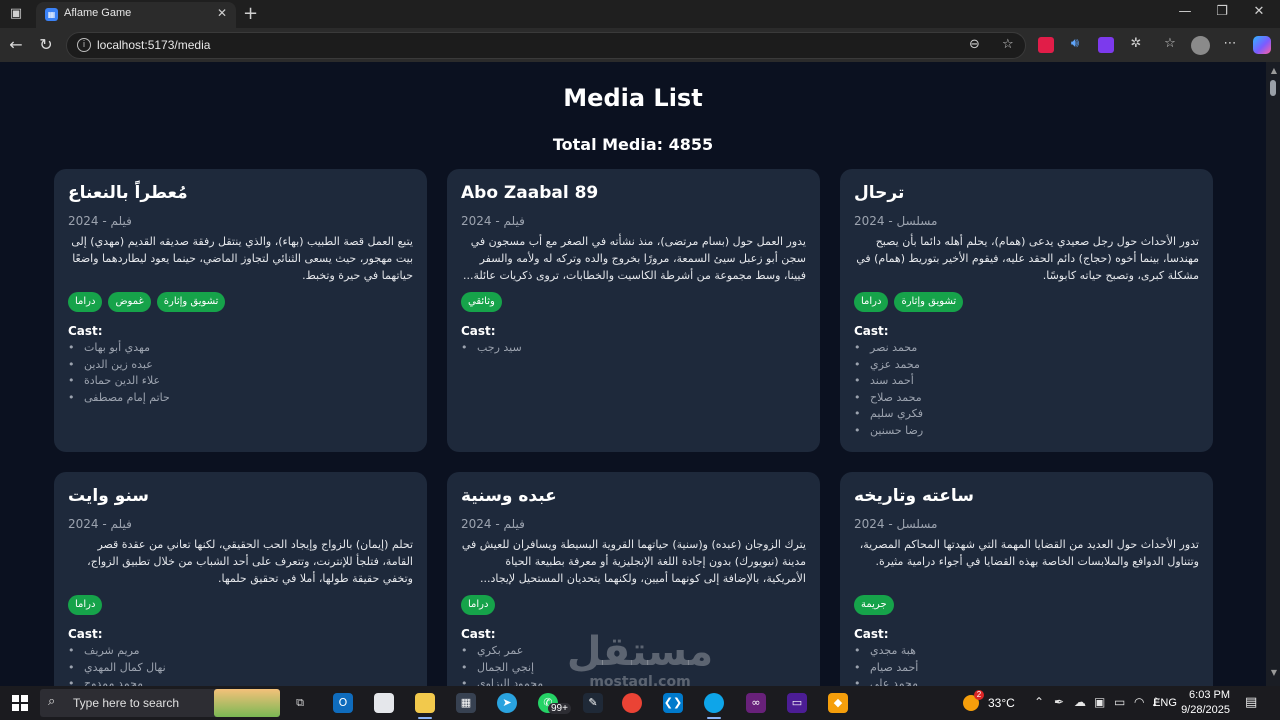  Describe the element at coordinates (714, 718) in the screenshot. I see `active-indicator` at that location.